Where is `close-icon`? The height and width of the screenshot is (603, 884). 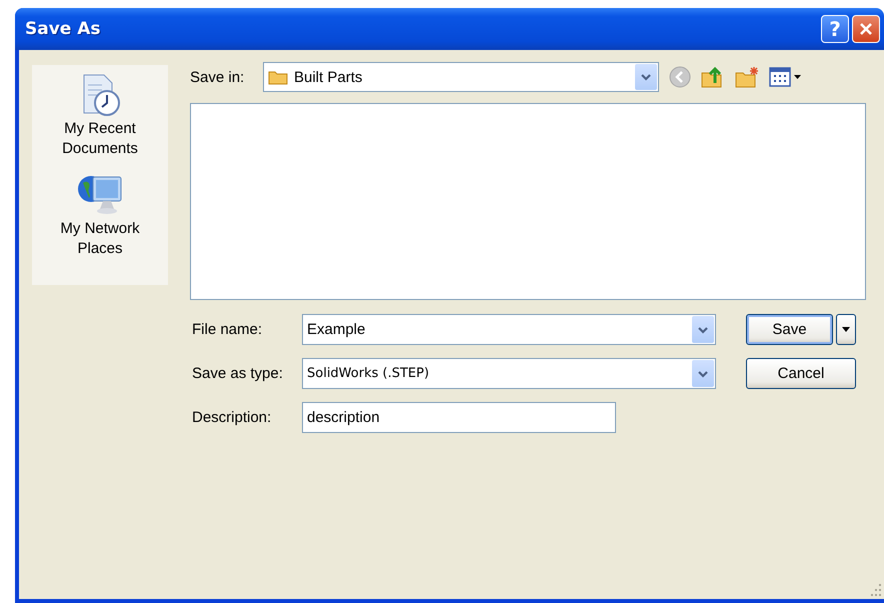 close-icon is located at coordinates (866, 29).